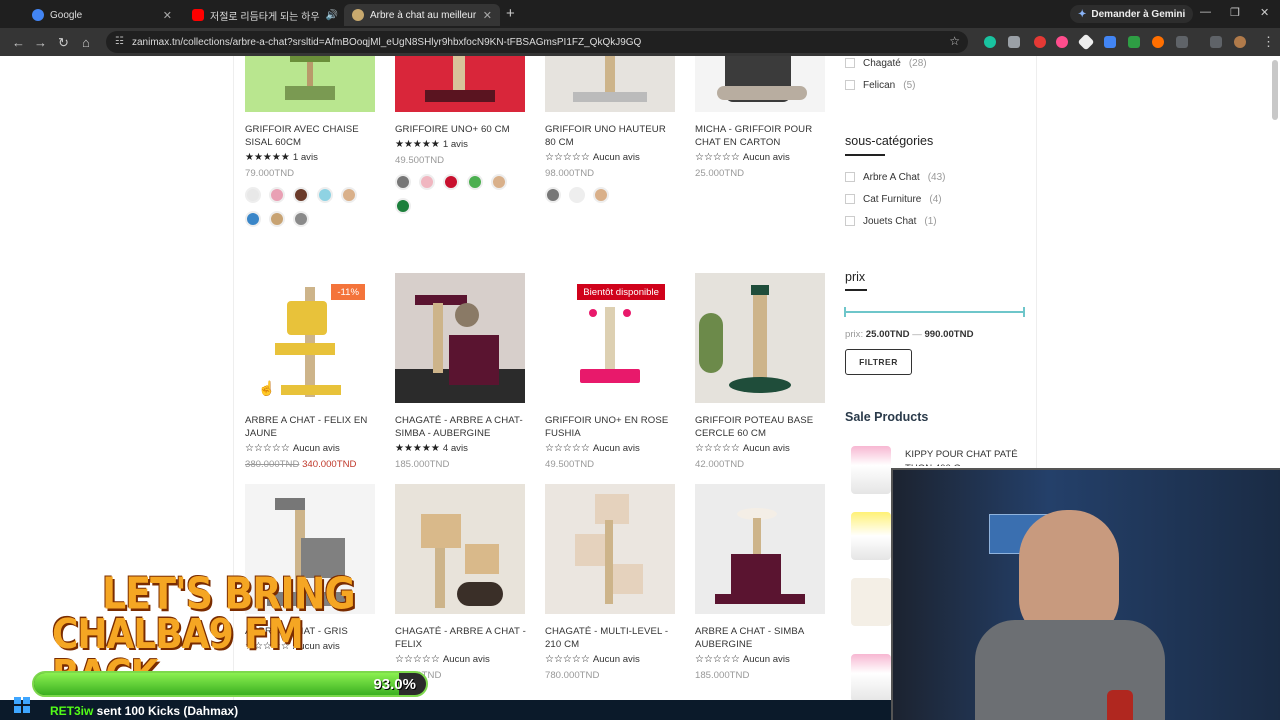  Describe the element at coordinates (311, 136) in the screenshot. I see `product-name: GRIFFOIR AVEC CHAISE SISAL 60CM` at that location.